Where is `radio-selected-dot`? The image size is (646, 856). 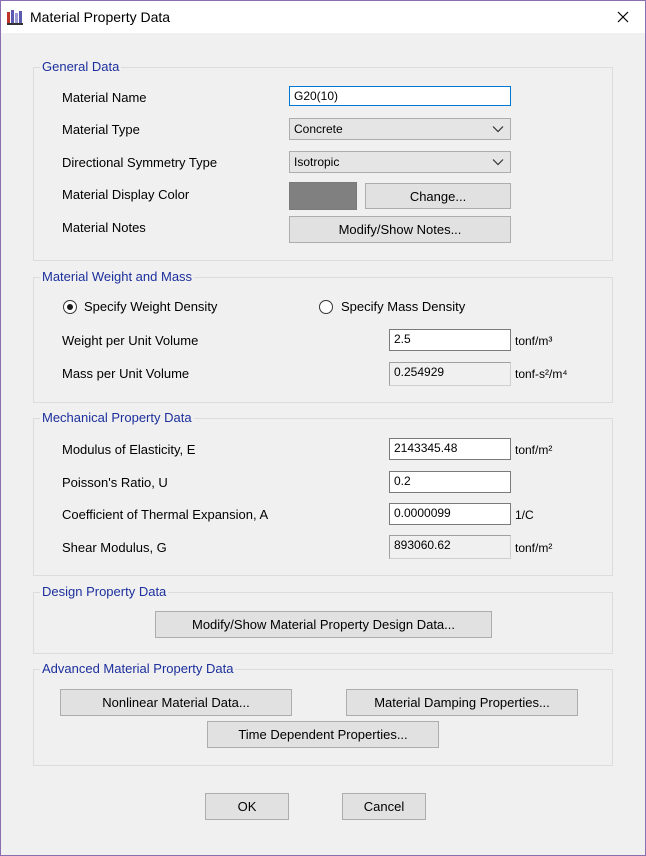
radio-selected-dot is located at coordinates (70, 307).